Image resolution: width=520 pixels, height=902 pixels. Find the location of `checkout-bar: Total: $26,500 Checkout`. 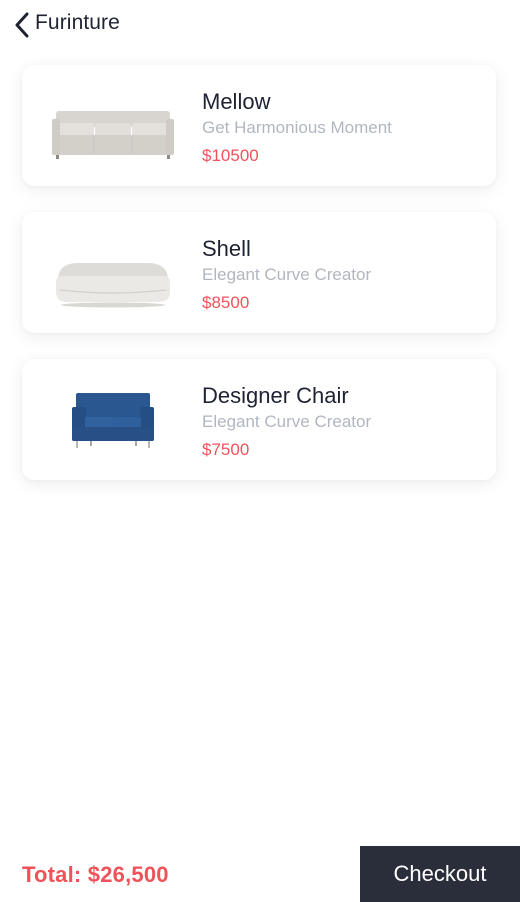

checkout-bar: Total: $26,500 Checkout is located at coordinates (260, 874).